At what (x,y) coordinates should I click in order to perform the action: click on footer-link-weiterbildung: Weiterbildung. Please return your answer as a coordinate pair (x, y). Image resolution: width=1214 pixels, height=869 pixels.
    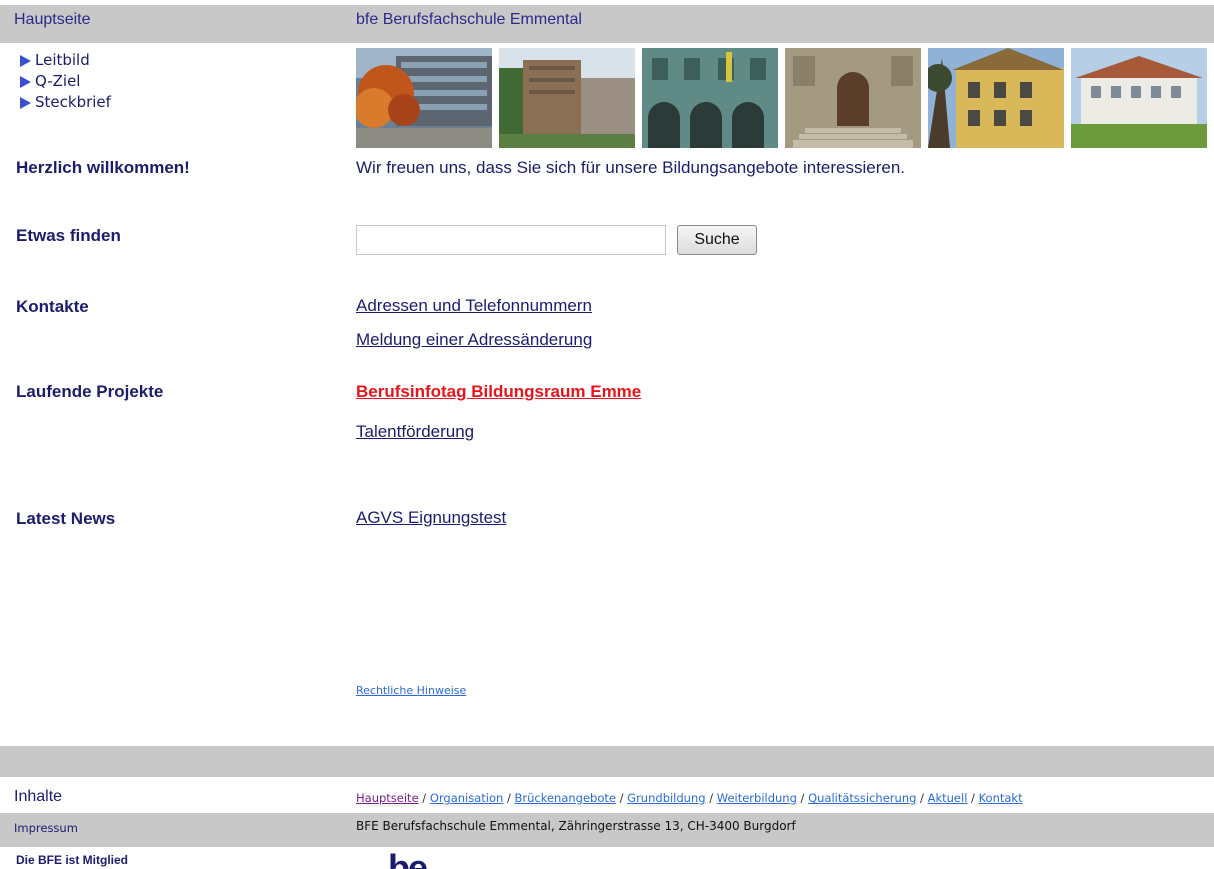
    Looking at the image, I should click on (757, 798).